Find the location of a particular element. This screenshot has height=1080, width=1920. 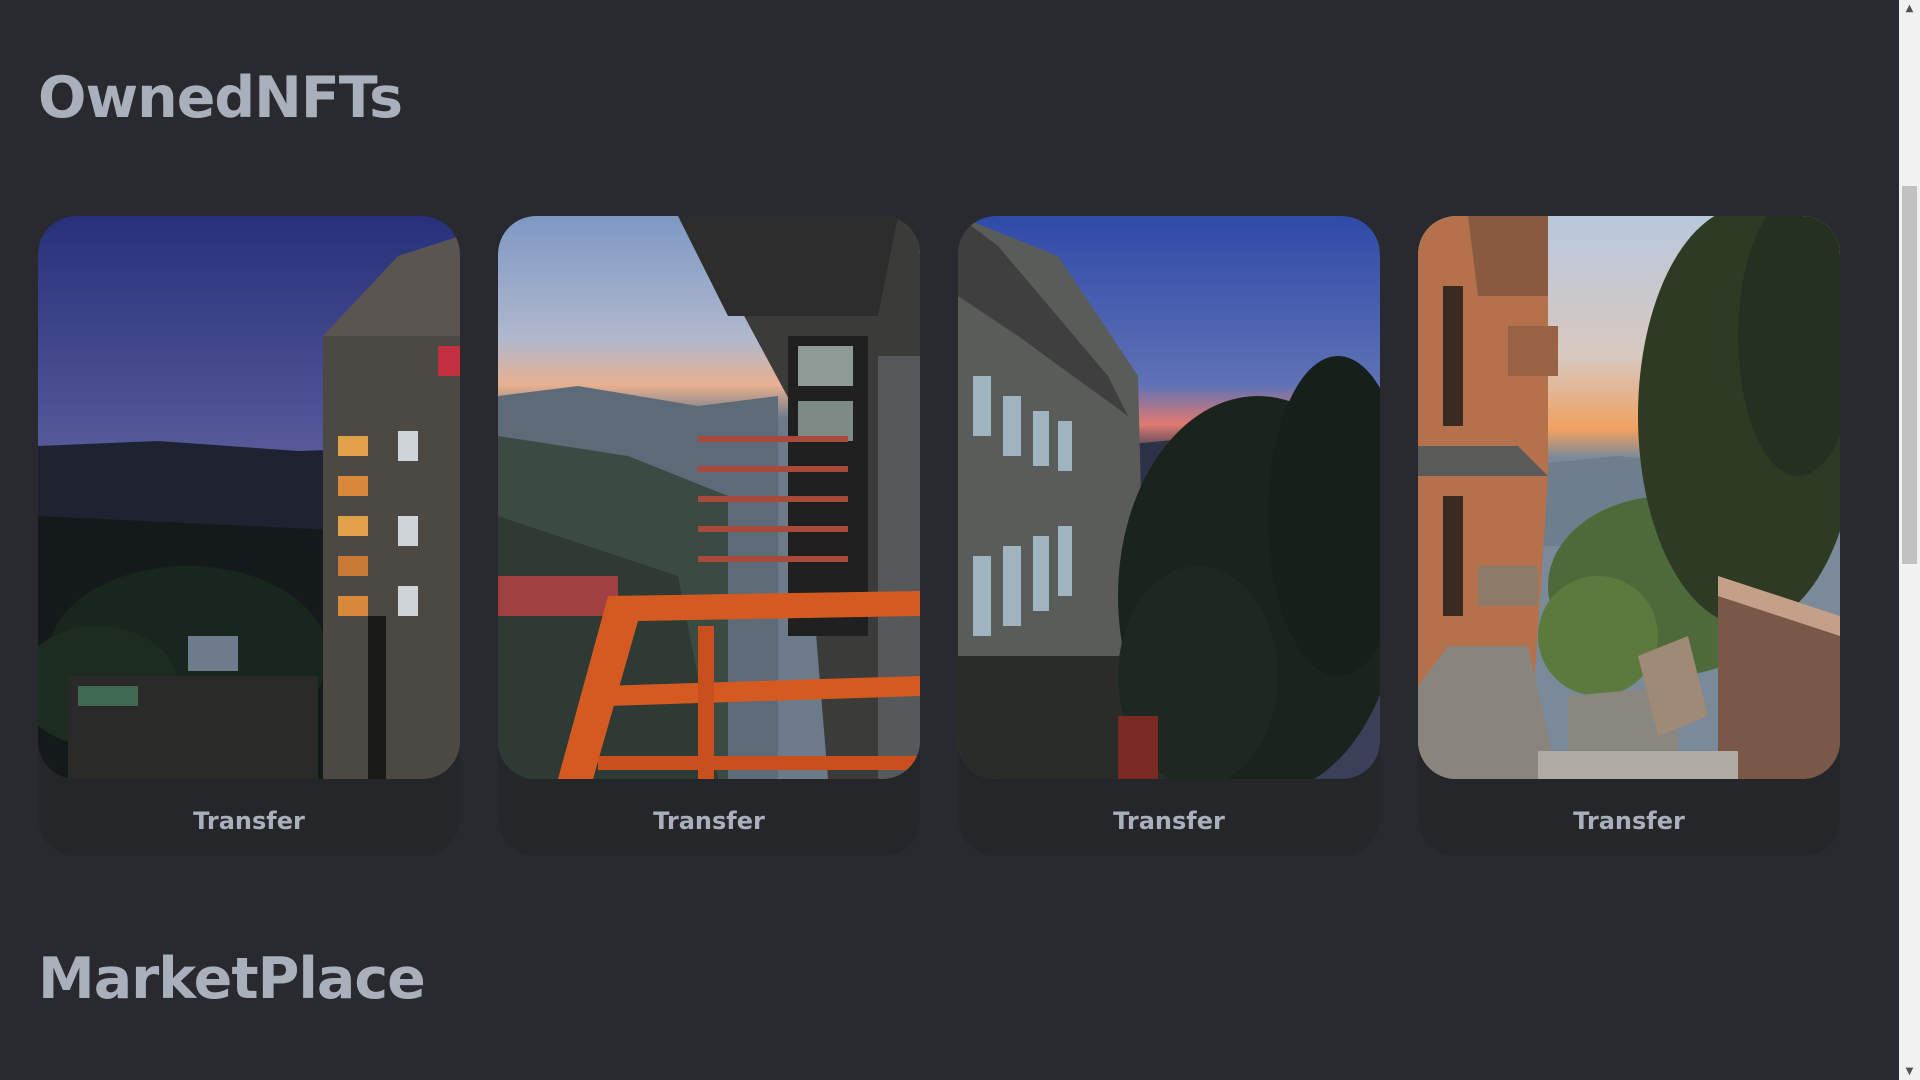

scroll-down-arrow-icon: ▼ is located at coordinates (1909, 1071).